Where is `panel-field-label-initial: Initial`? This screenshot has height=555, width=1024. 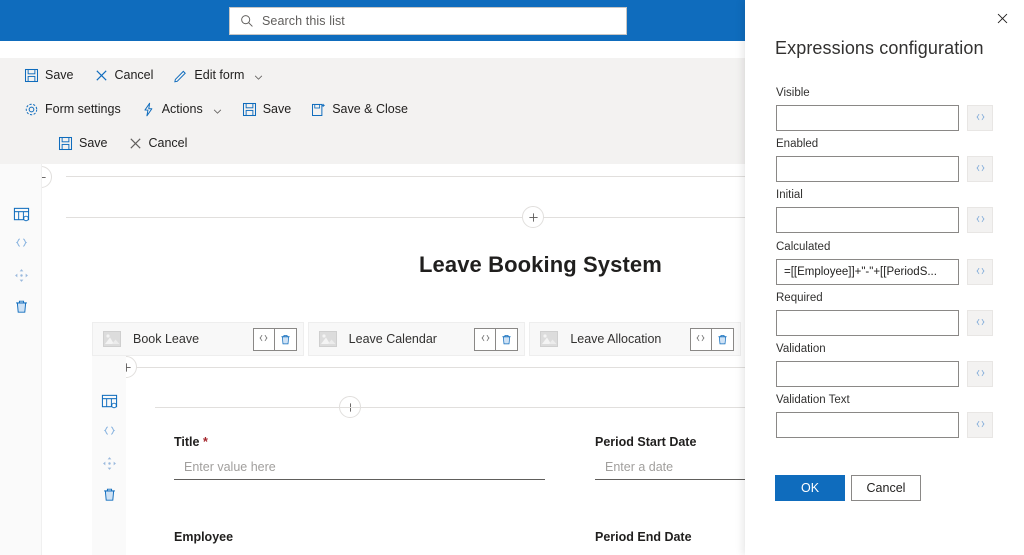
panel-field-label-initial: Initial is located at coordinates (789, 195).